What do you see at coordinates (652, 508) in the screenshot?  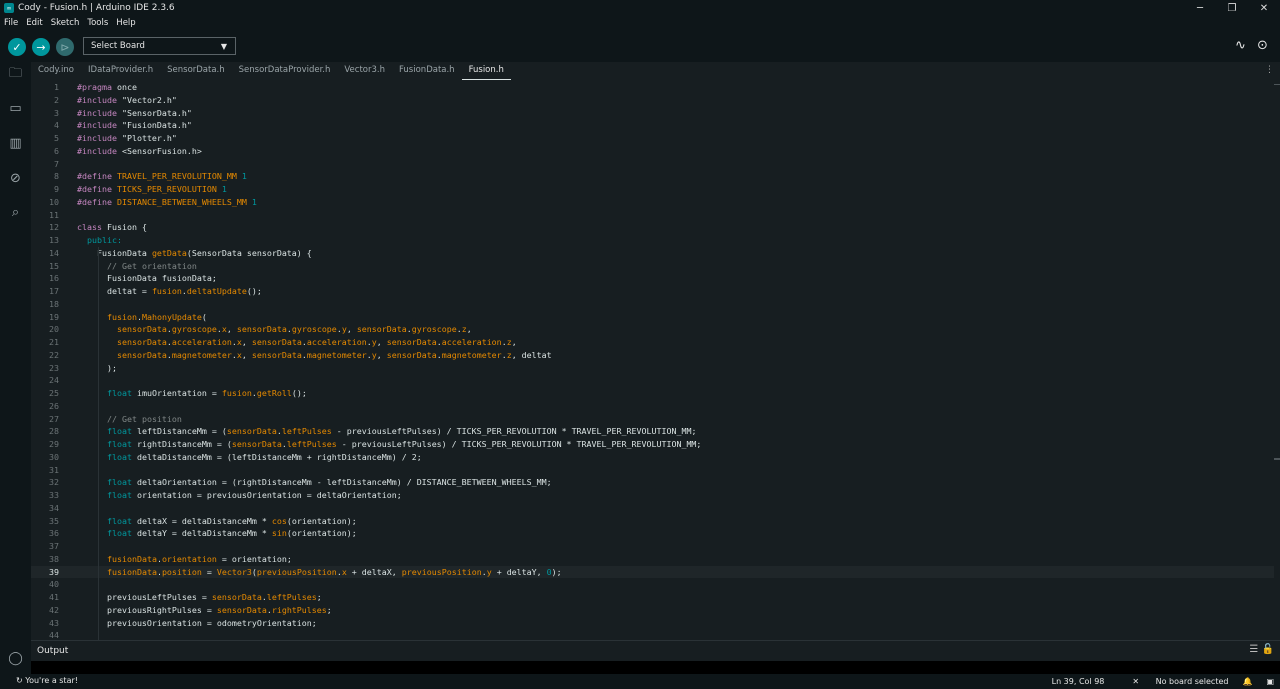 I see `code-line: 34` at bounding box center [652, 508].